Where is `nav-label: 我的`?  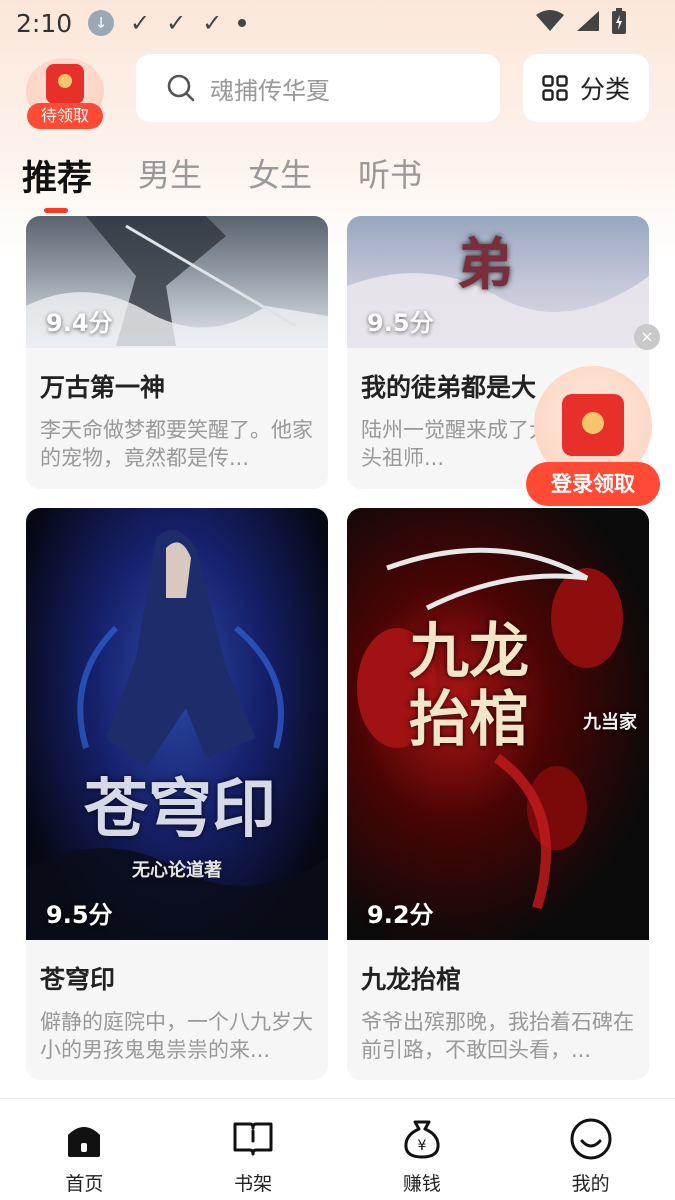 nav-label: 我的 is located at coordinates (590, 1184).